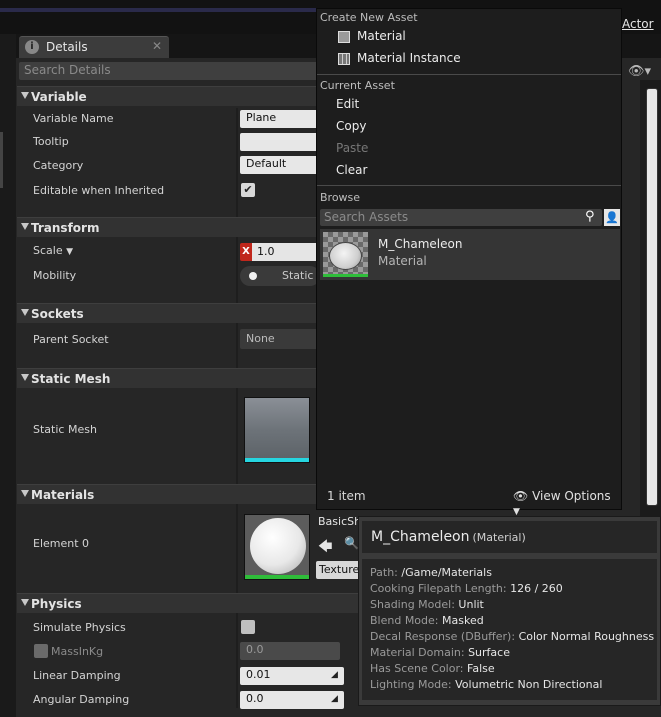 The width and height of the screenshot is (661, 717). I want to click on asset-thumbnail, so click(345, 254).